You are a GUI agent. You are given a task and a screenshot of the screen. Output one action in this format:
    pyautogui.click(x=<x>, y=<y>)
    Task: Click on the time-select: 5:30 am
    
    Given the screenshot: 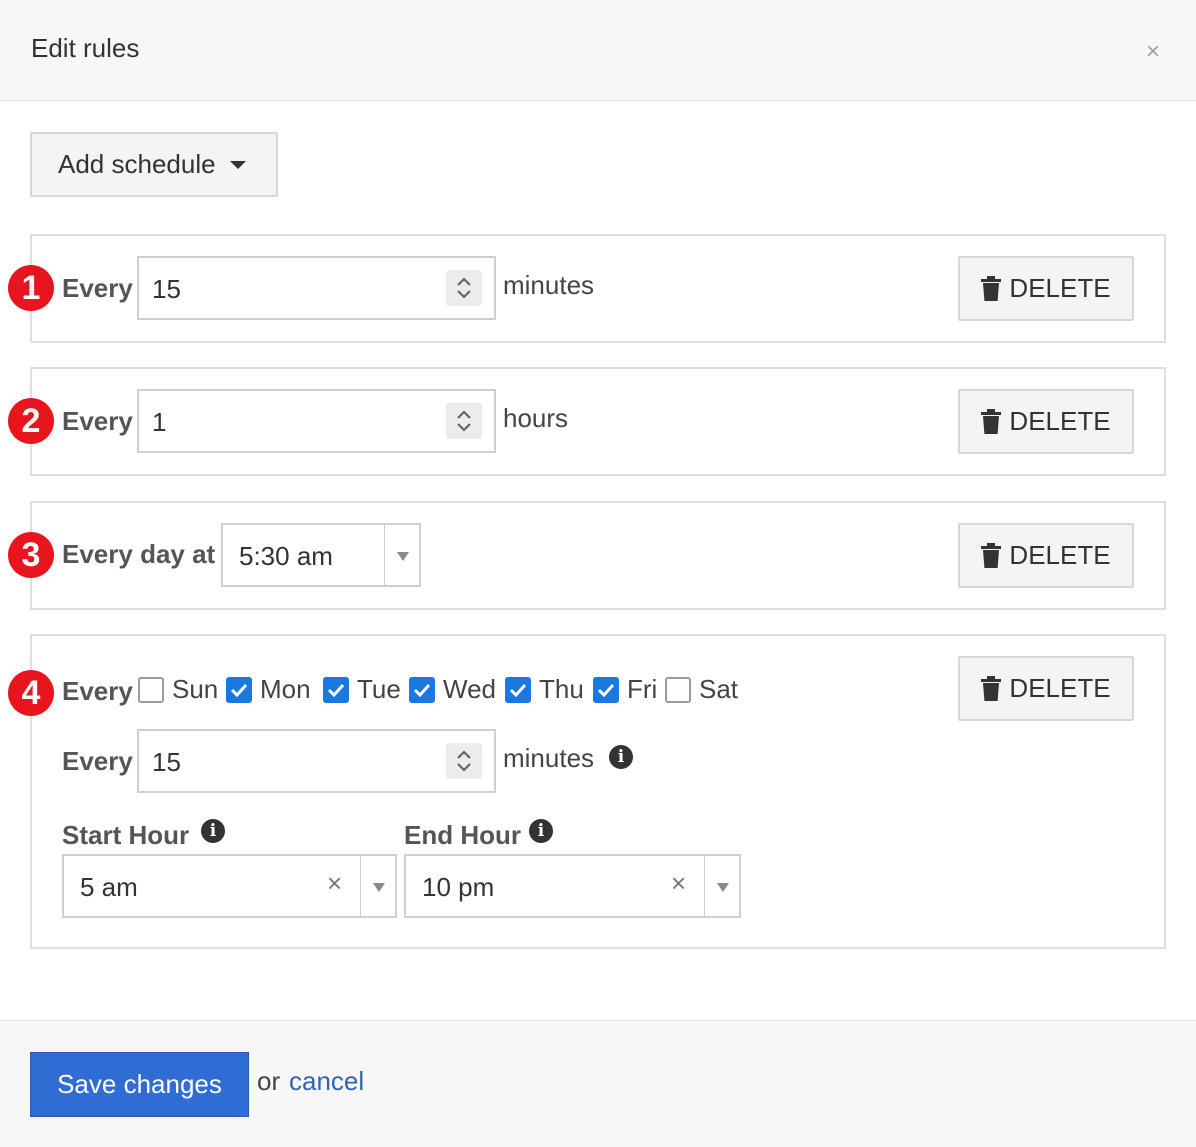 What is the action you would take?
    pyautogui.click(x=321, y=555)
    